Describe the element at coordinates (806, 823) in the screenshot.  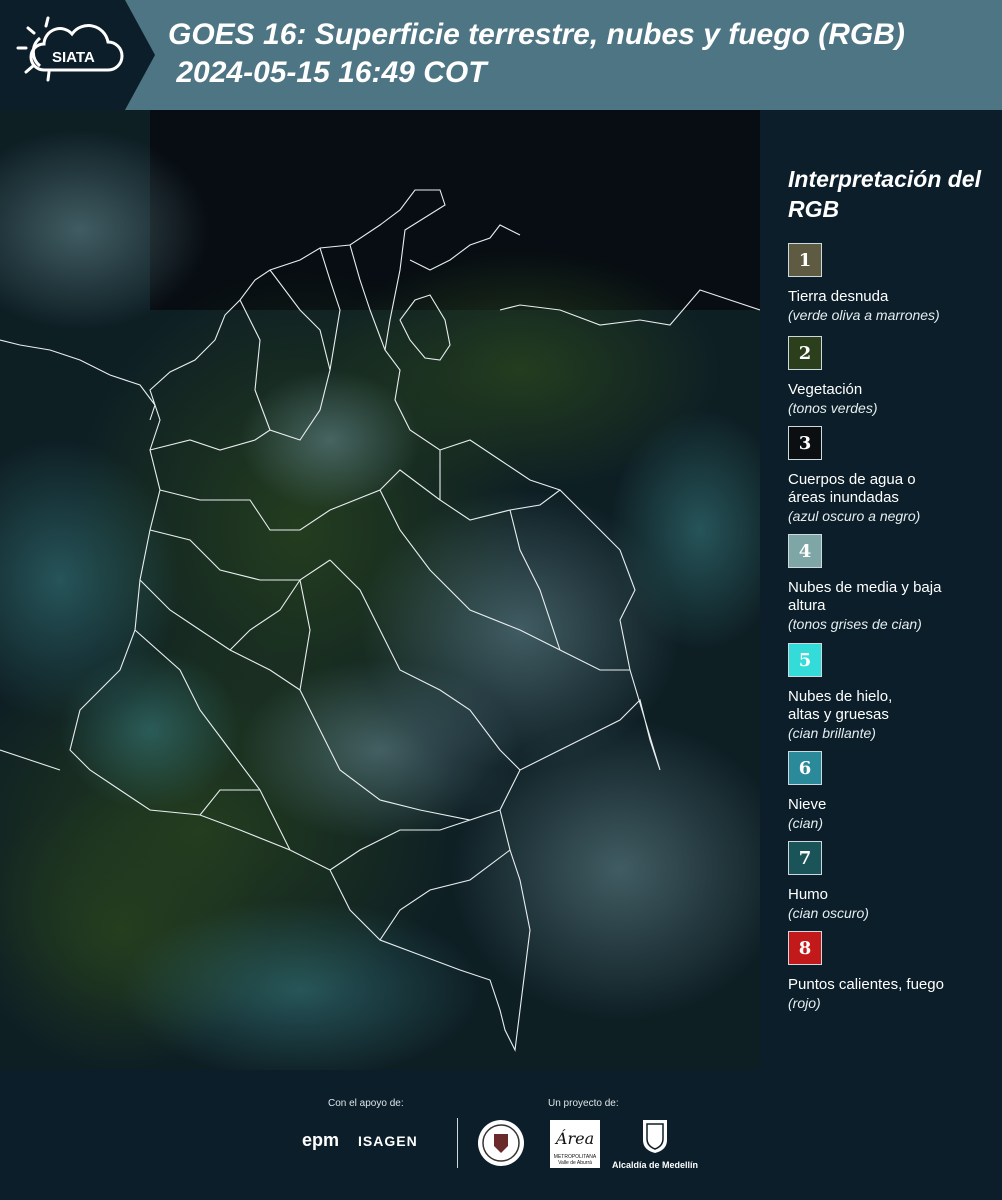
I see `legend-item-desc: (cian)` at that location.